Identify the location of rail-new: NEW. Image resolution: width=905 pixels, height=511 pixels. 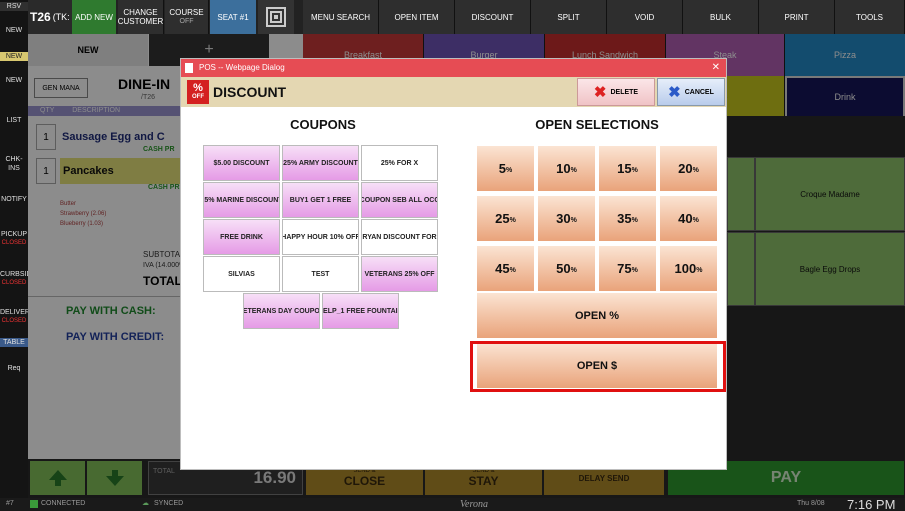
(14, 30).